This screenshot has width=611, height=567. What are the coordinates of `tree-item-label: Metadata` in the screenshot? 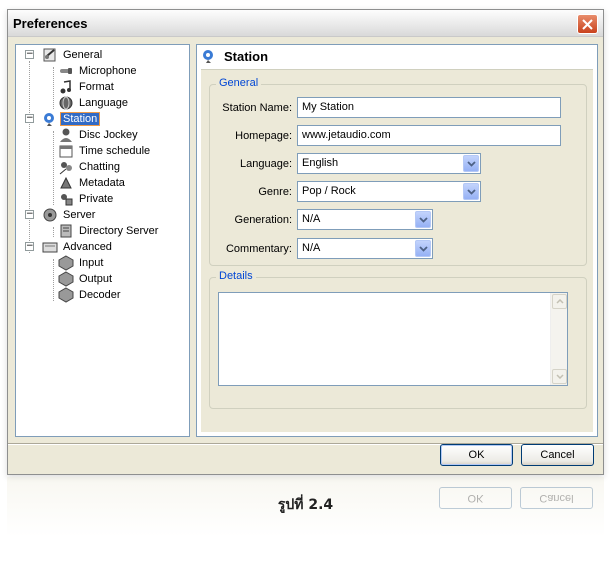 It's located at (102, 183).